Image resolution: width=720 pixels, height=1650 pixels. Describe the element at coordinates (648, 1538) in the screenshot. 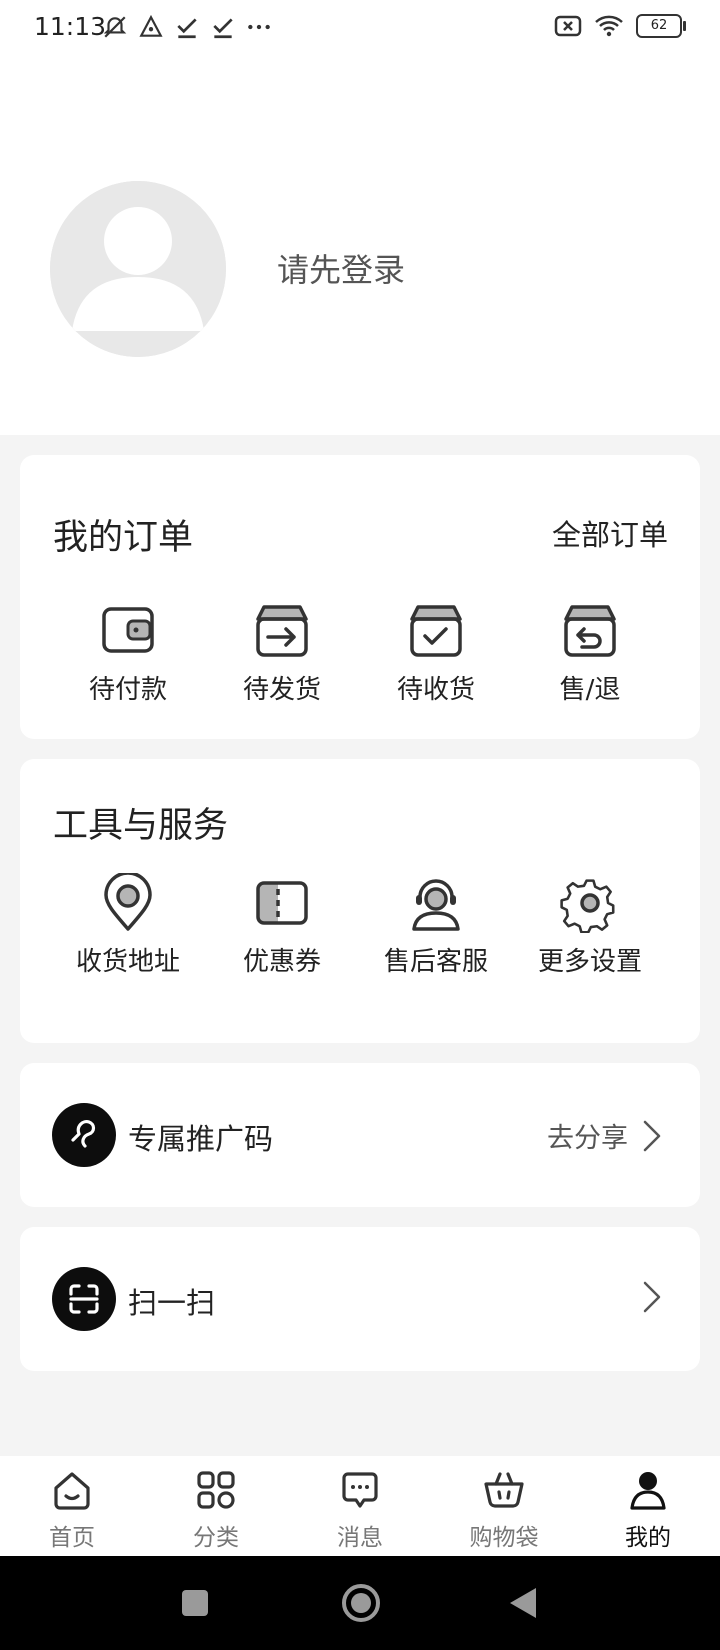

I see `tab-label: 我的` at that location.